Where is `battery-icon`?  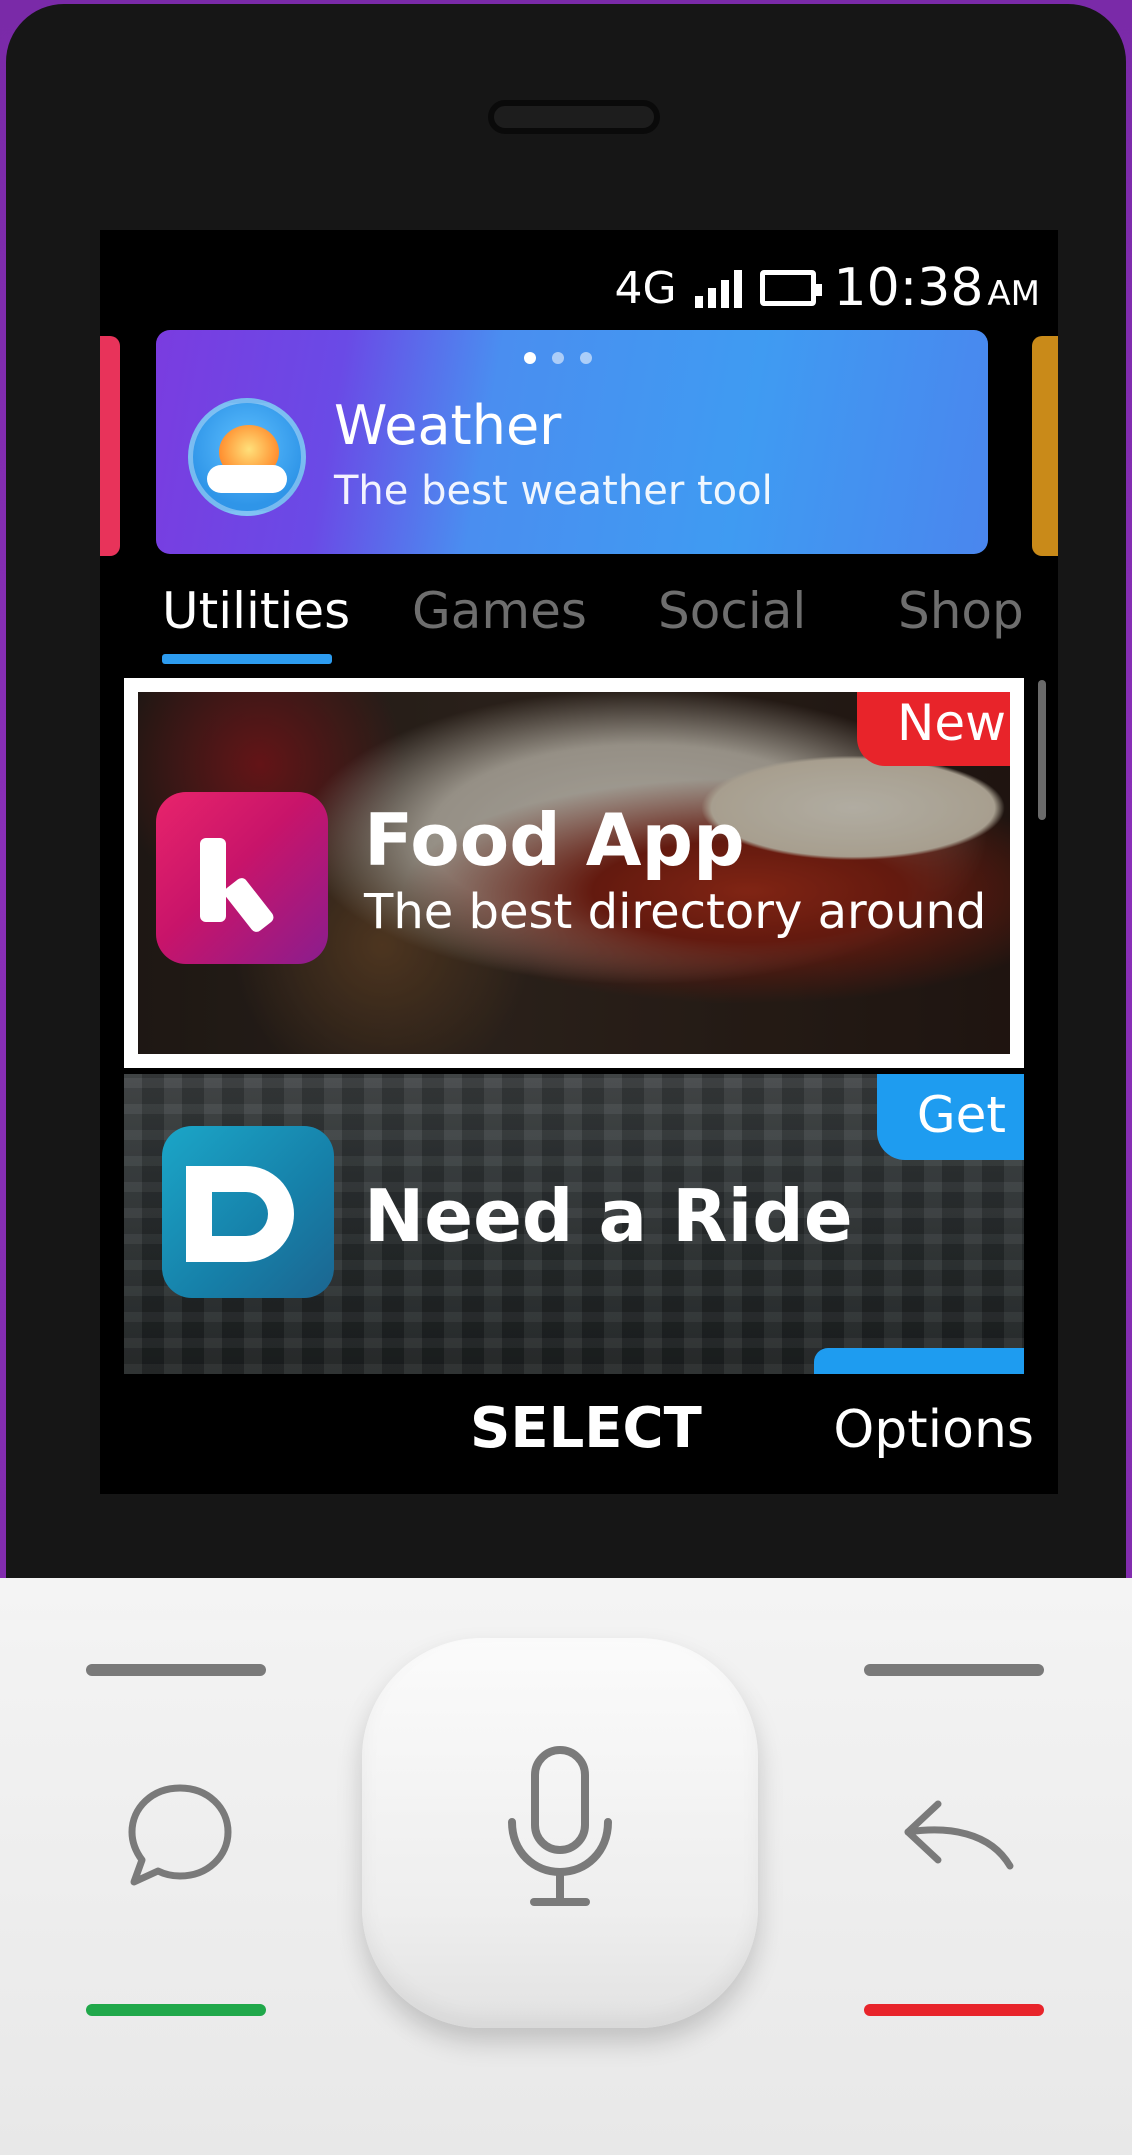 battery-icon is located at coordinates (790, 288).